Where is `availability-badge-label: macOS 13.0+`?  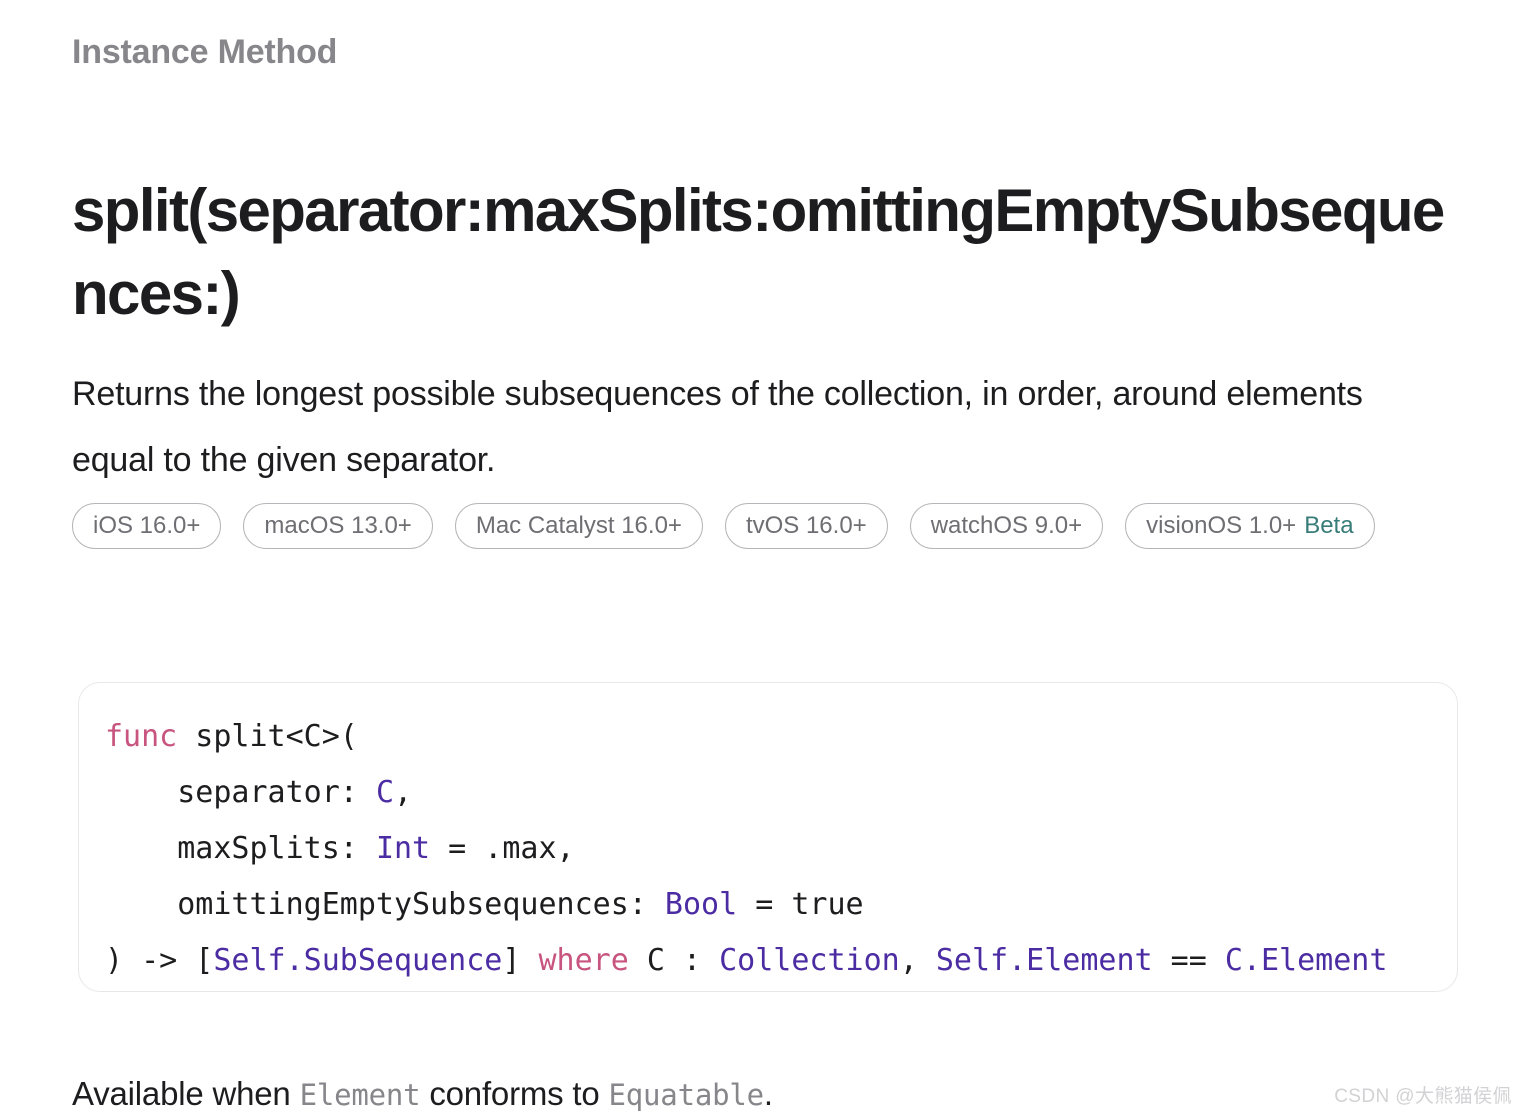 availability-badge-label: macOS 13.0+ is located at coordinates (338, 525).